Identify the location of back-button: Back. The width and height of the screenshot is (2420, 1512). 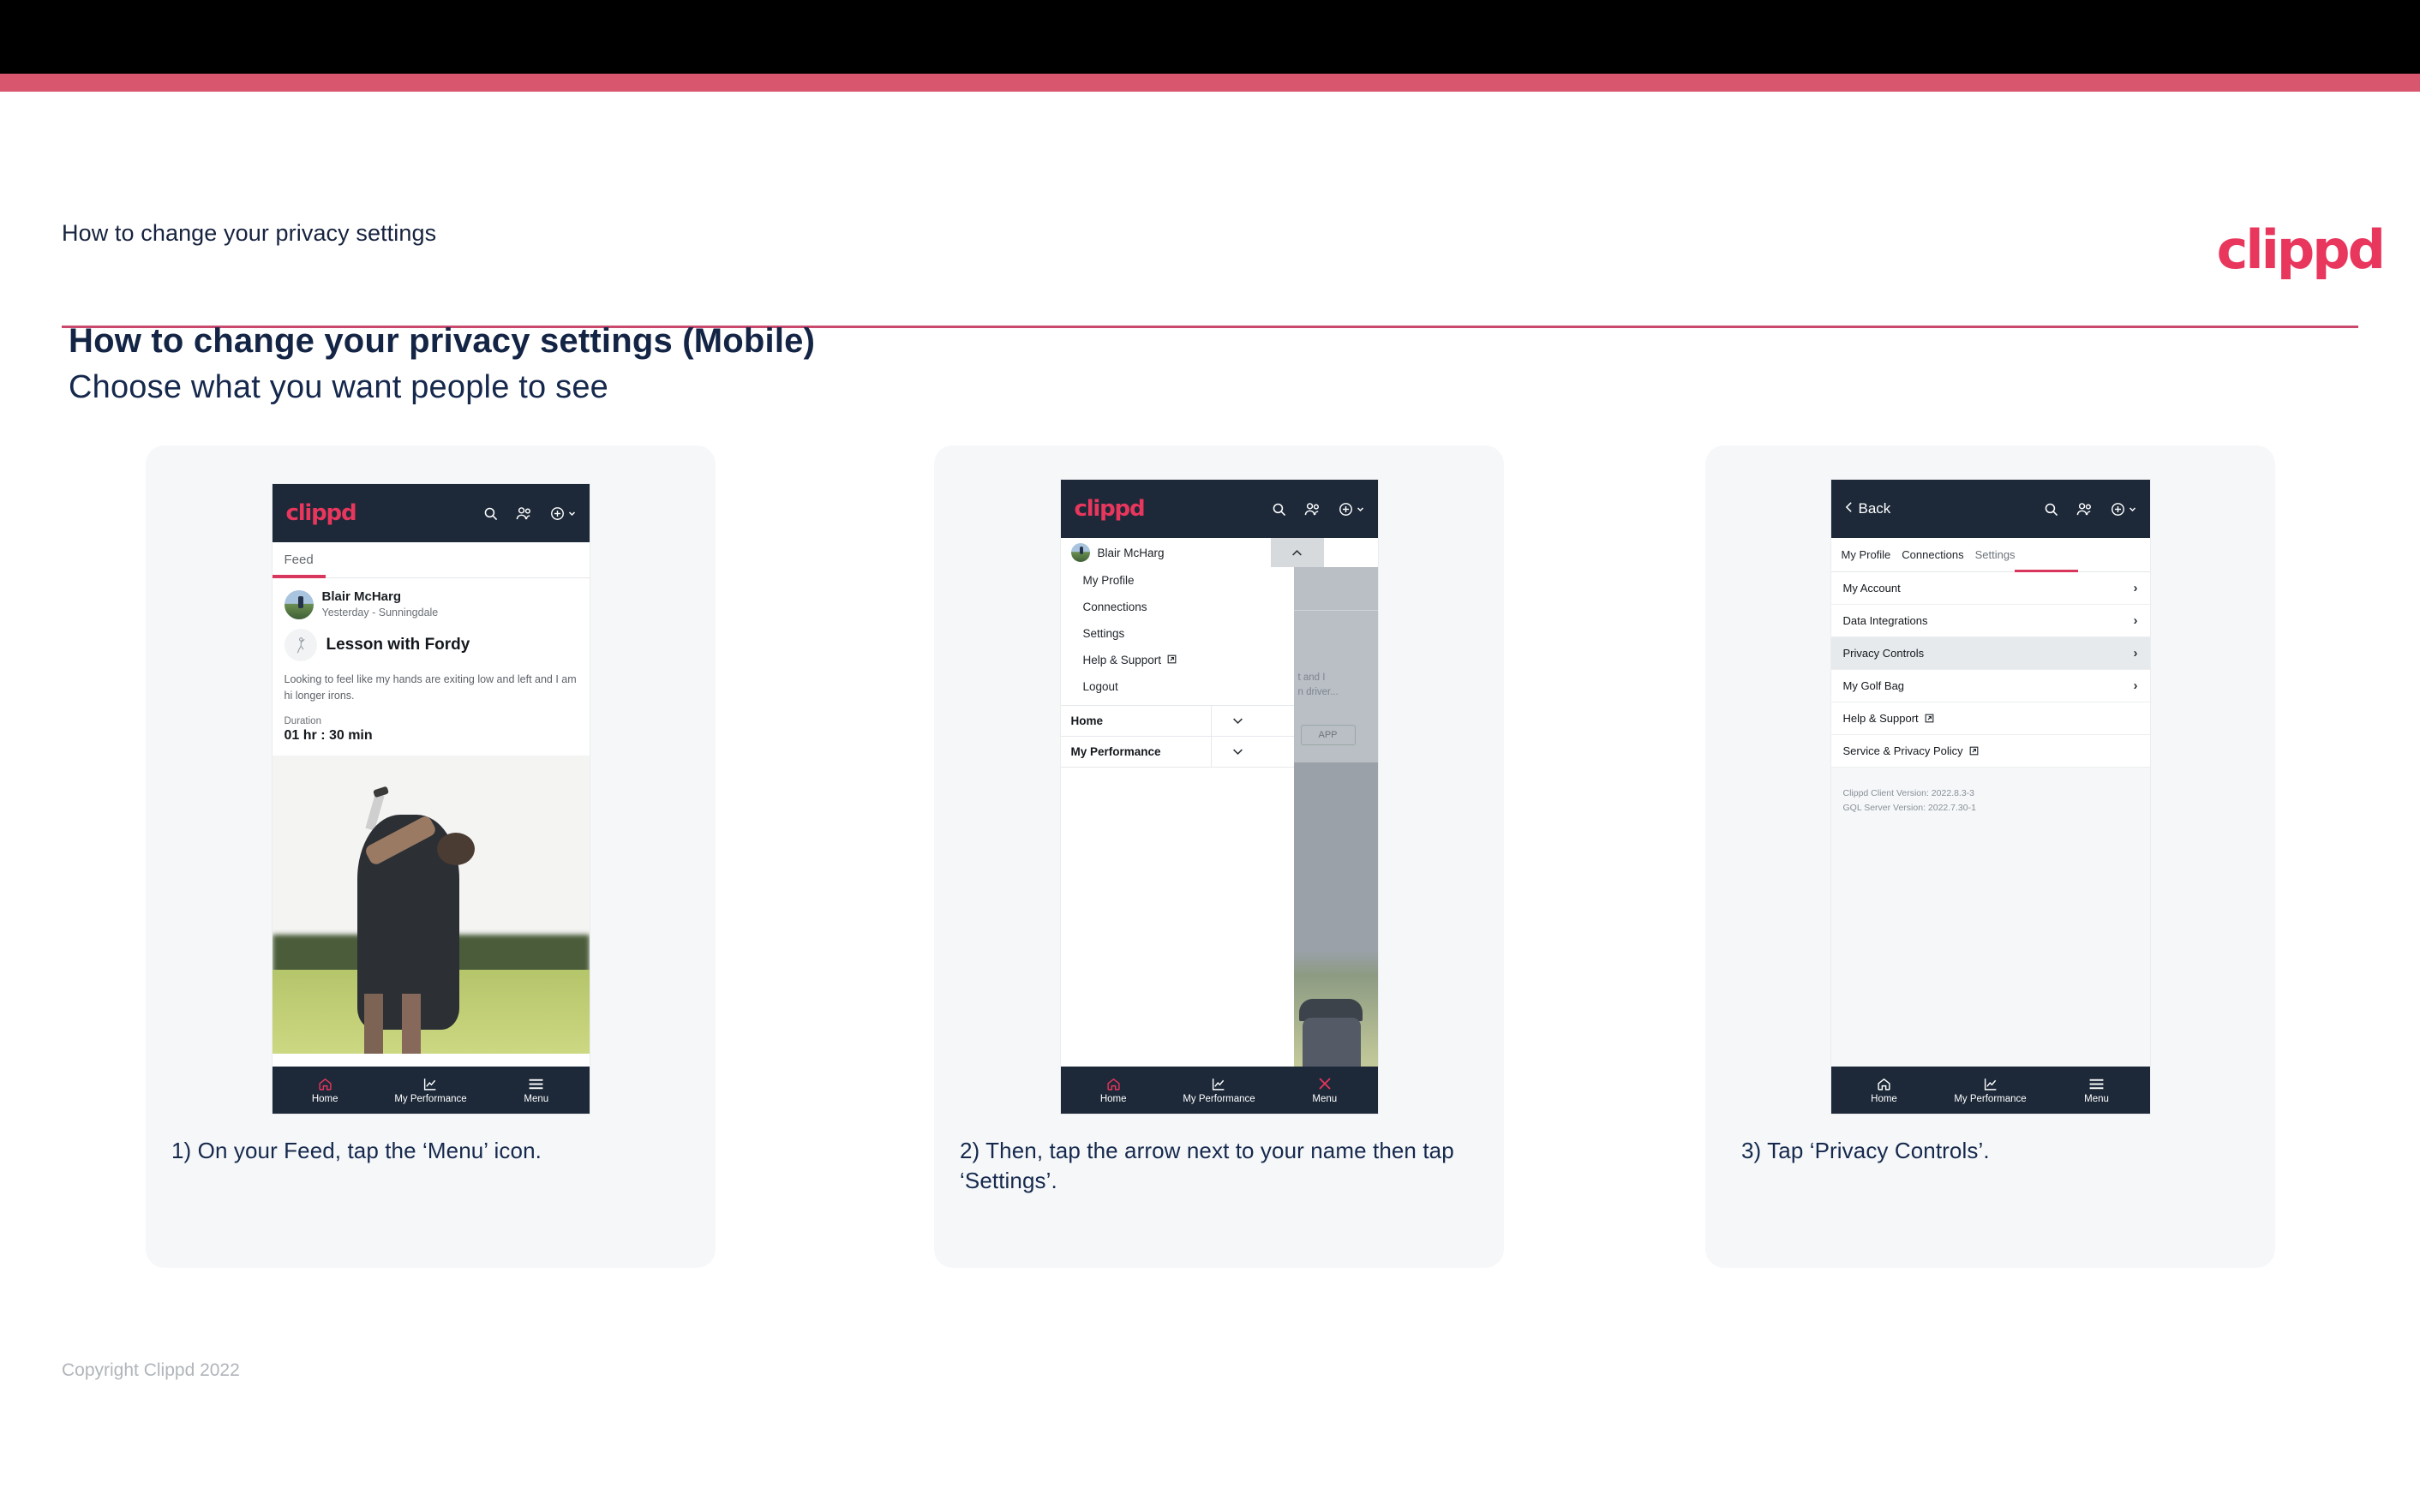
(1868, 508).